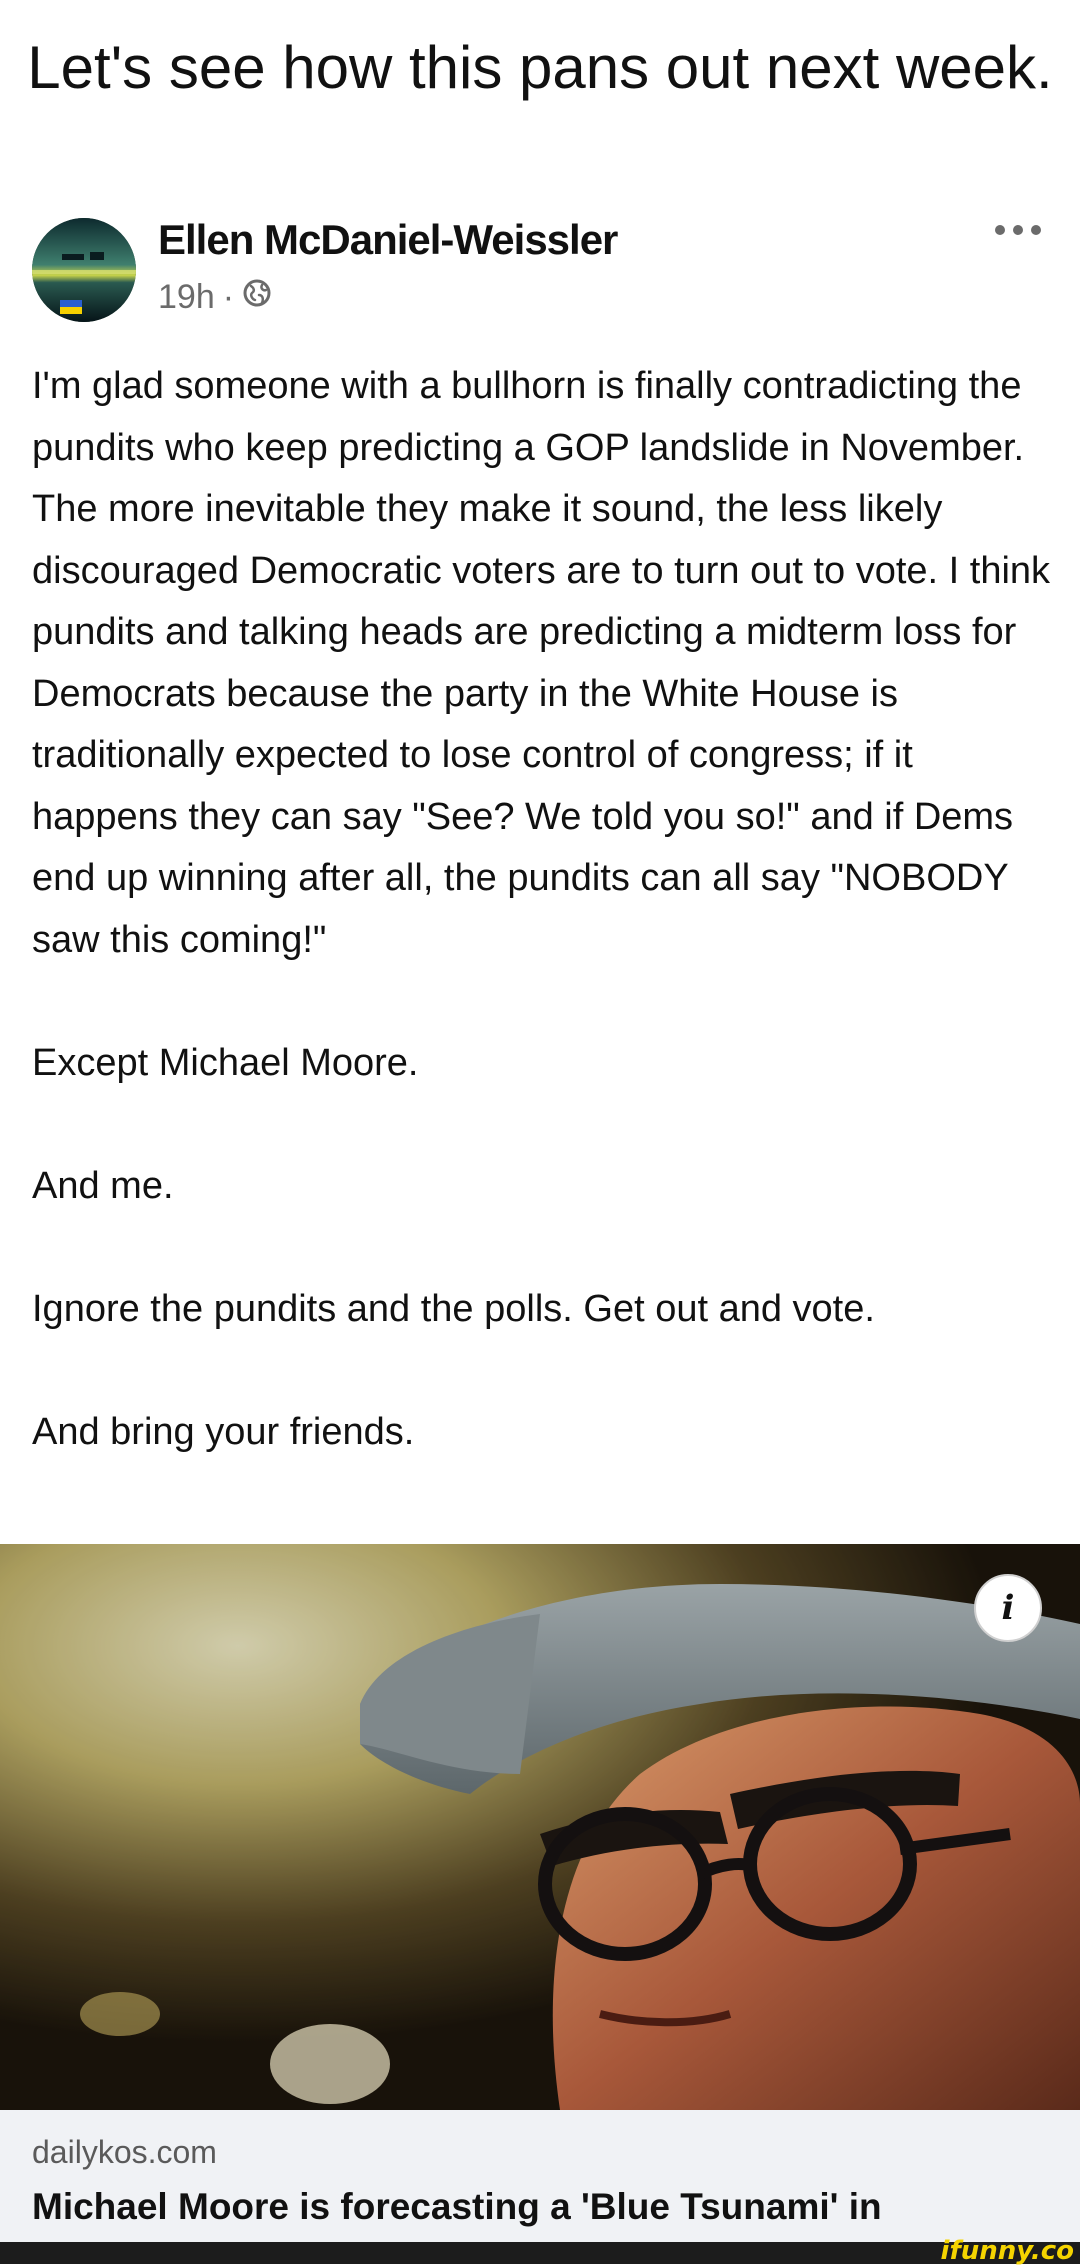 The image size is (1080, 2266). What do you see at coordinates (124, 2152) in the screenshot?
I see `link-domain: dailykos.com` at bounding box center [124, 2152].